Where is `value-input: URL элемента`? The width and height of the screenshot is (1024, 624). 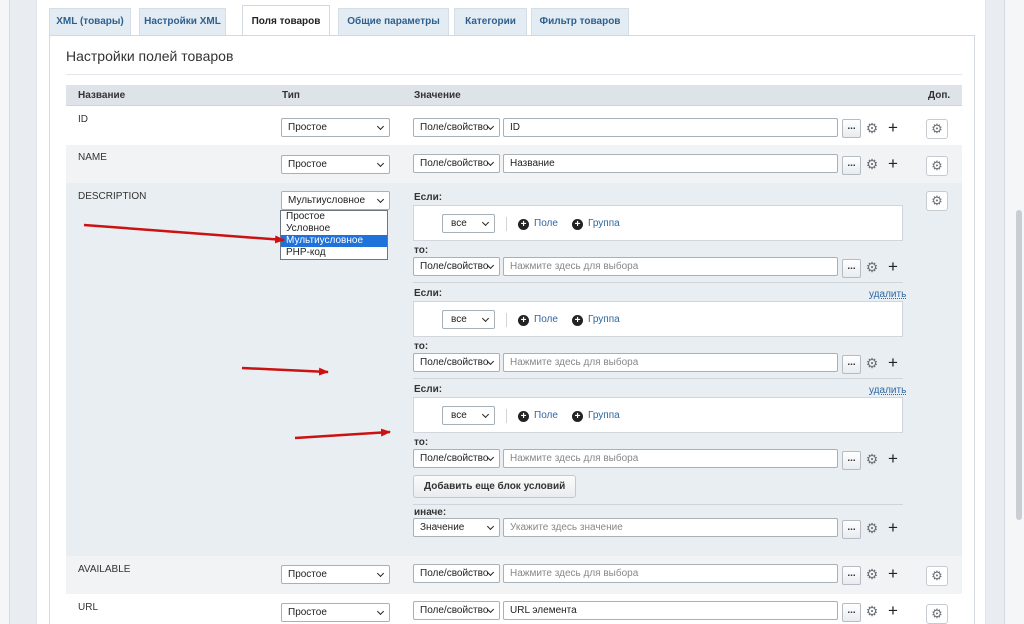
value-input: URL элемента is located at coordinates (670, 610).